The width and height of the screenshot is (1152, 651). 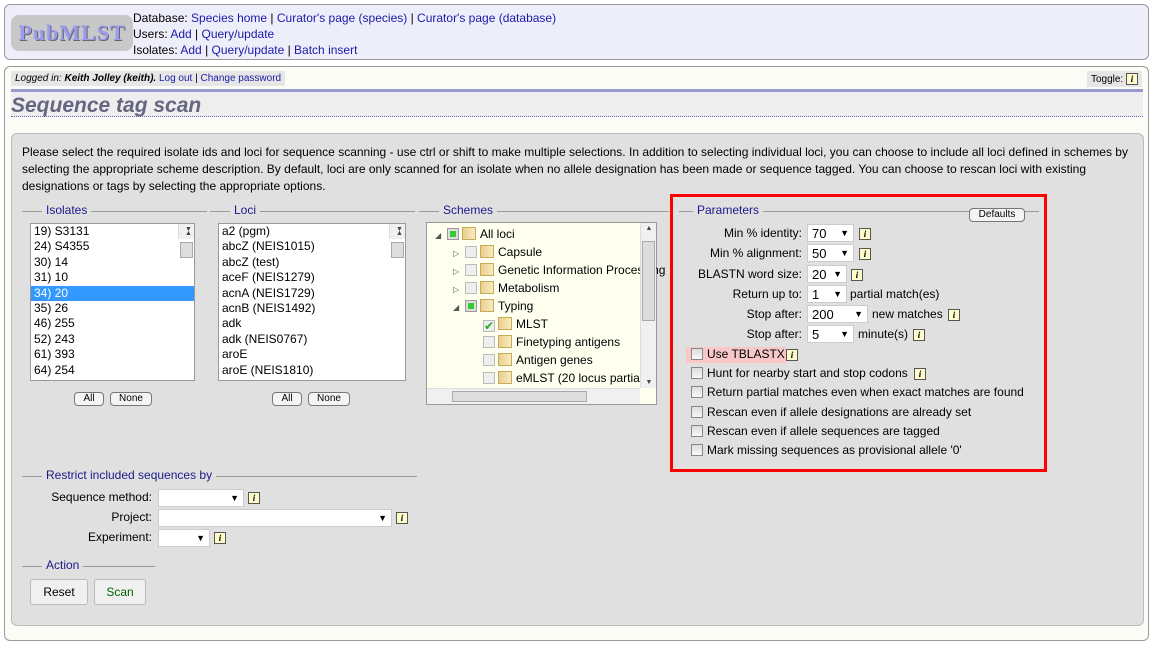 What do you see at coordinates (312, 323) in the screenshot?
I see `locus-option: adk` at bounding box center [312, 323].